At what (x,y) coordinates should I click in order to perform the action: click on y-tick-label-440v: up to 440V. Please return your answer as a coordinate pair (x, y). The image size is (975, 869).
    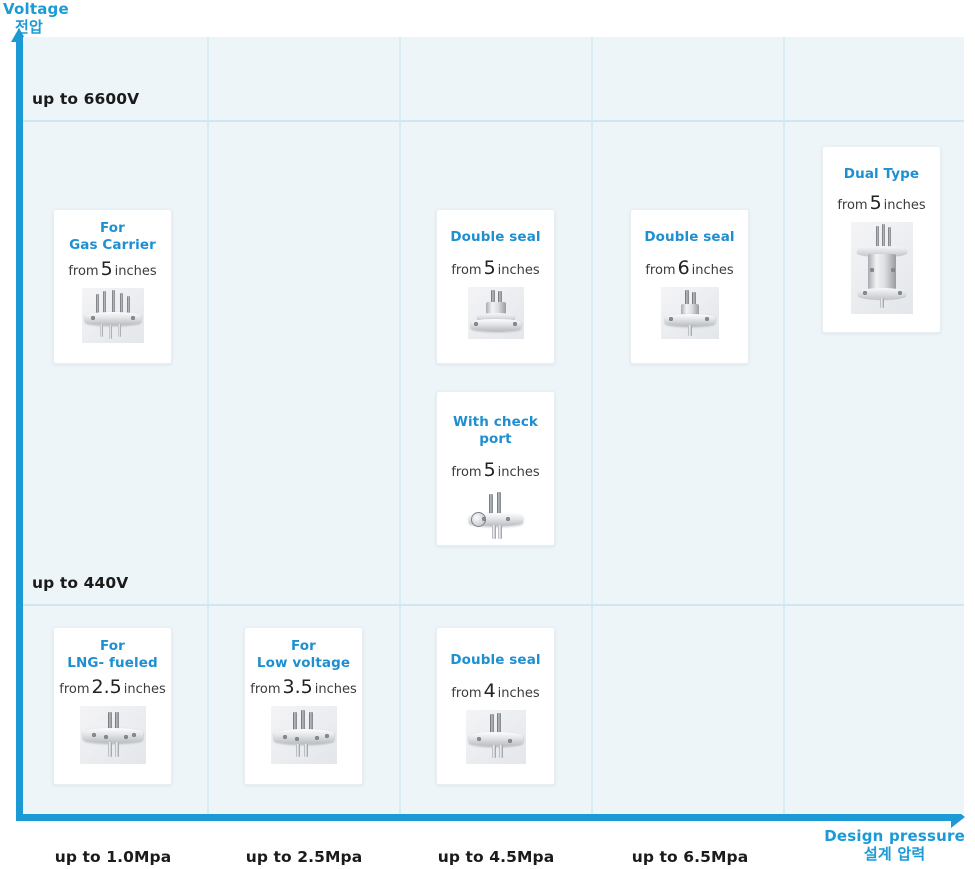
    Looking at the image, I should click on (80, 583).